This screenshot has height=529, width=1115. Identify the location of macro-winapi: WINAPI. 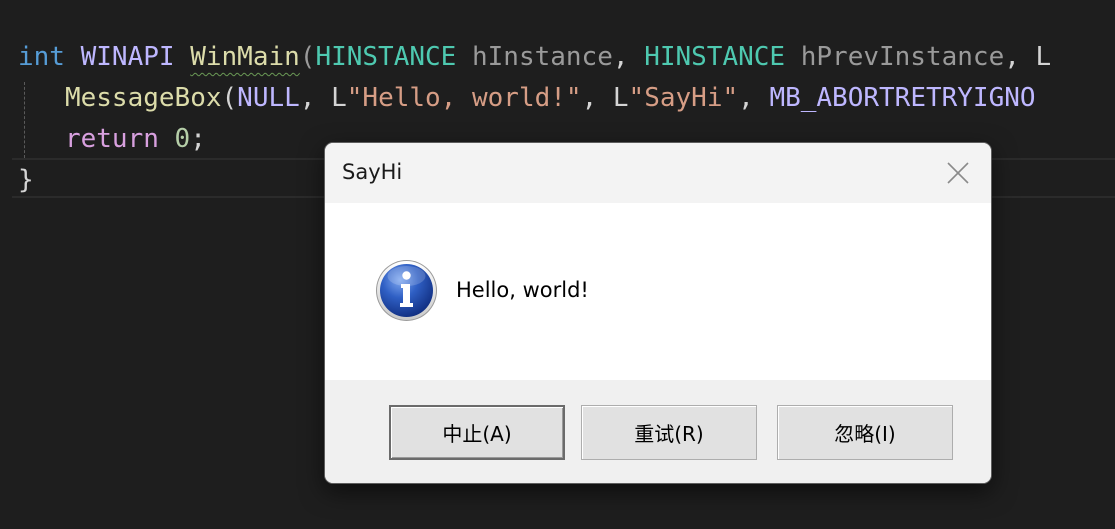
(127, 57).